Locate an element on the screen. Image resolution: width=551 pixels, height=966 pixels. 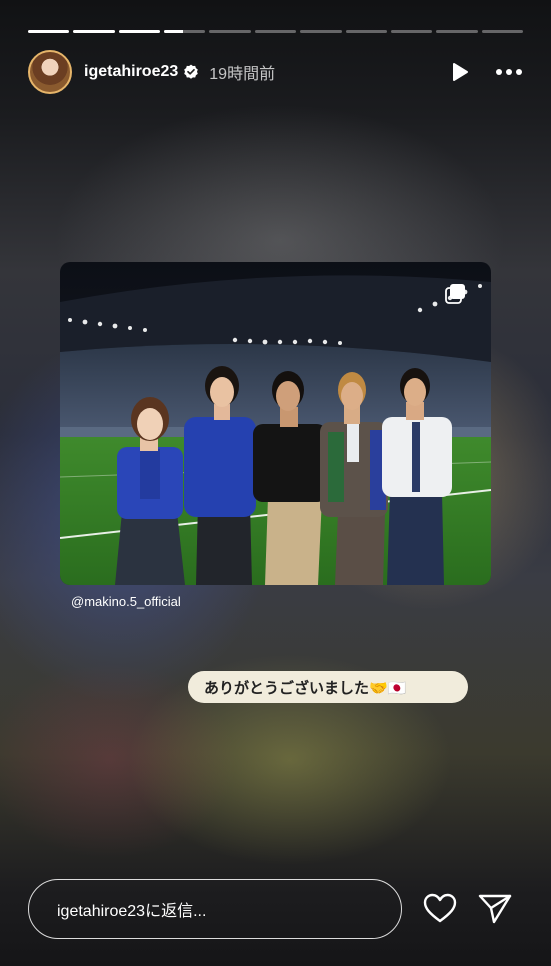
play-icon is located at coordinates (460, 72).